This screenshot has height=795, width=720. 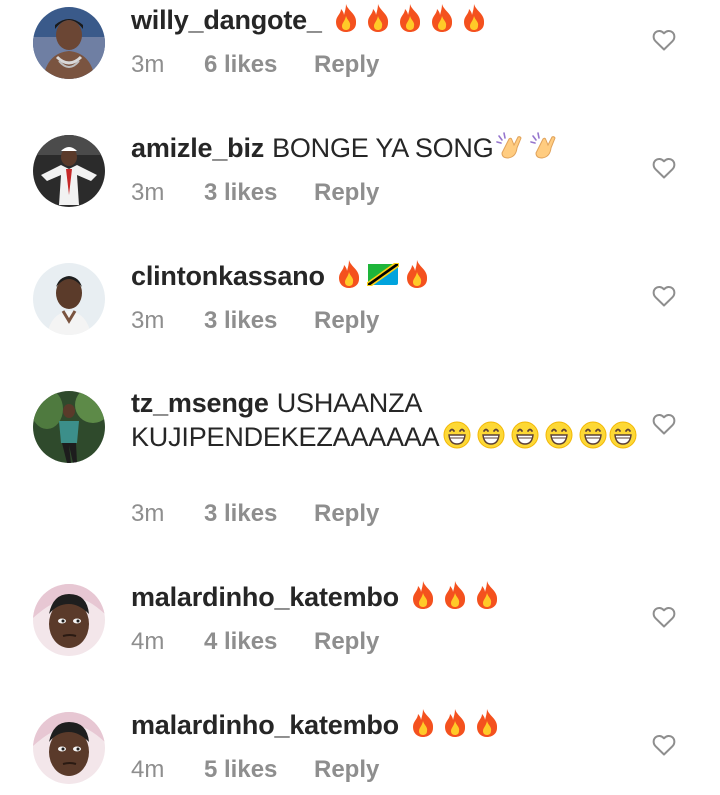 I want to click on comment-username: willy_dangote_, so click(x=226, y=20).